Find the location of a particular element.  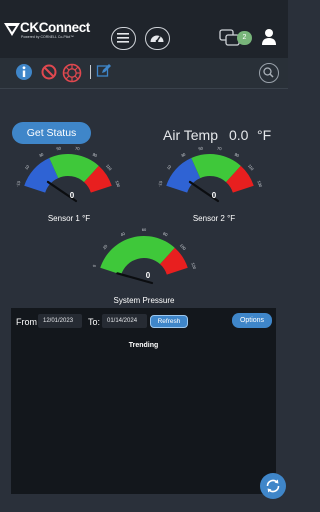

logo-subtext: Powered by CORNELL Co-Pilot™ is located at coordinates (47, 37).